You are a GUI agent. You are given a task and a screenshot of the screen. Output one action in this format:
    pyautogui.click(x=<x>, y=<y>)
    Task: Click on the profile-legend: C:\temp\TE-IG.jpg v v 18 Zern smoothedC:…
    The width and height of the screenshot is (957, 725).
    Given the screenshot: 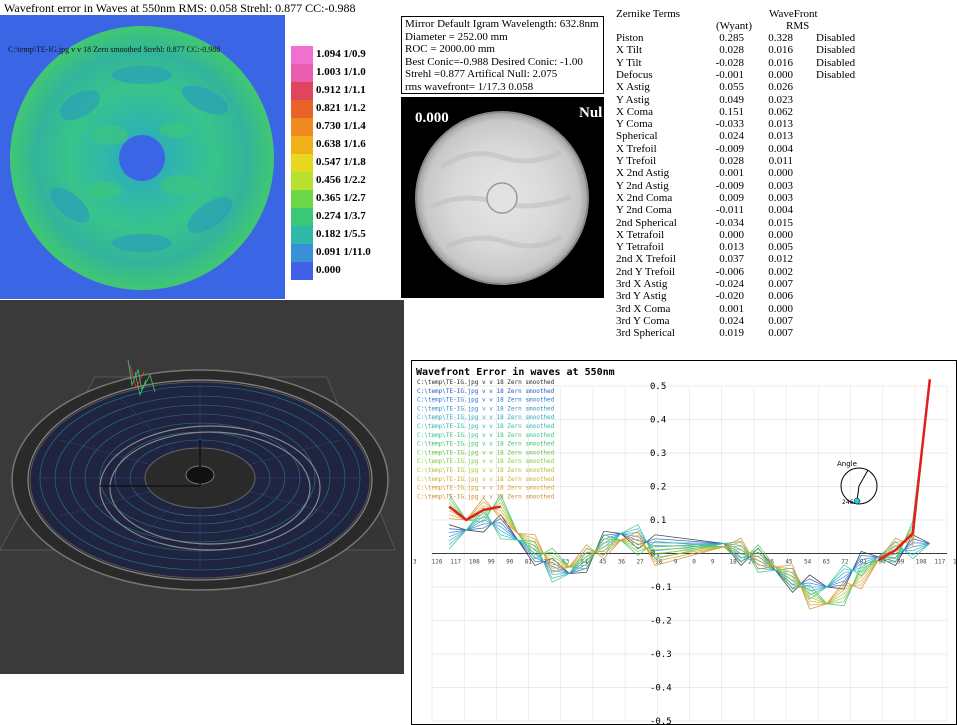 What is the action you would take?
    pyautogui.click(x=486, y=439)
    